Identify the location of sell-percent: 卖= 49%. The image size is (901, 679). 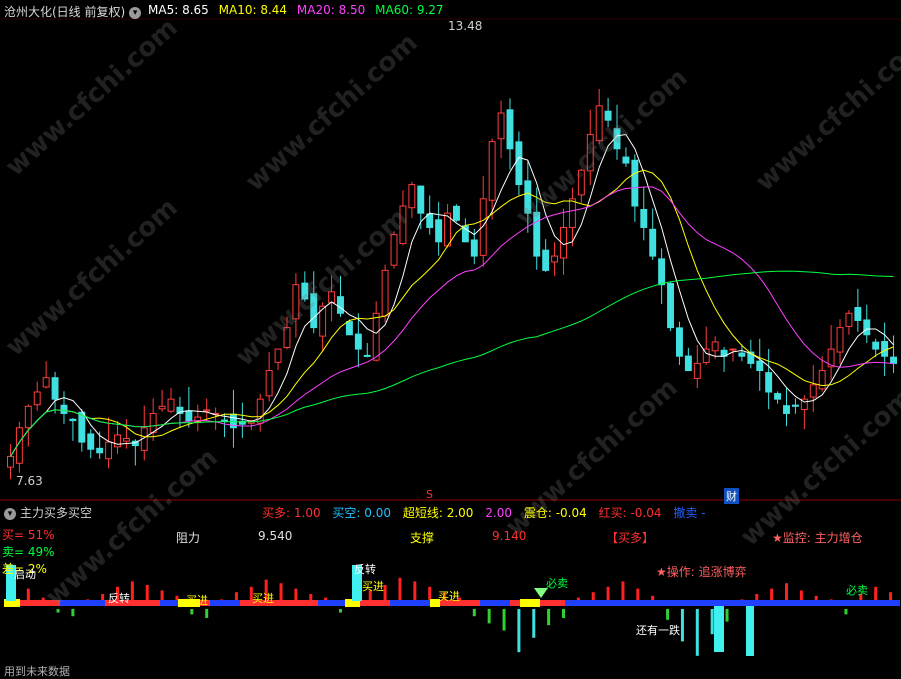
(28, 552).